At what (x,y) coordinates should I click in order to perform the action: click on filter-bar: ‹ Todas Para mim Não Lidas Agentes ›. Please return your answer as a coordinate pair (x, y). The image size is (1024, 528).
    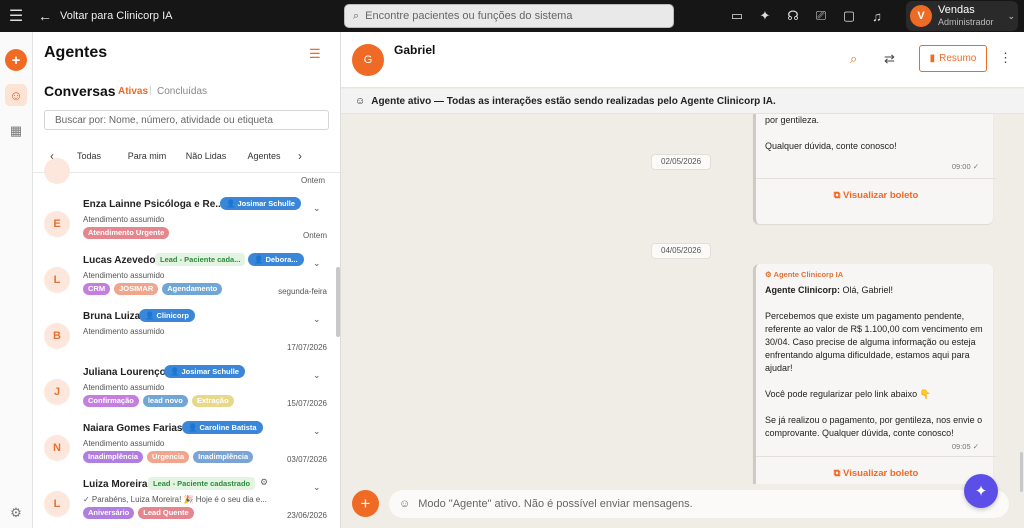
    Looking at the image, I should click on (189, 156).